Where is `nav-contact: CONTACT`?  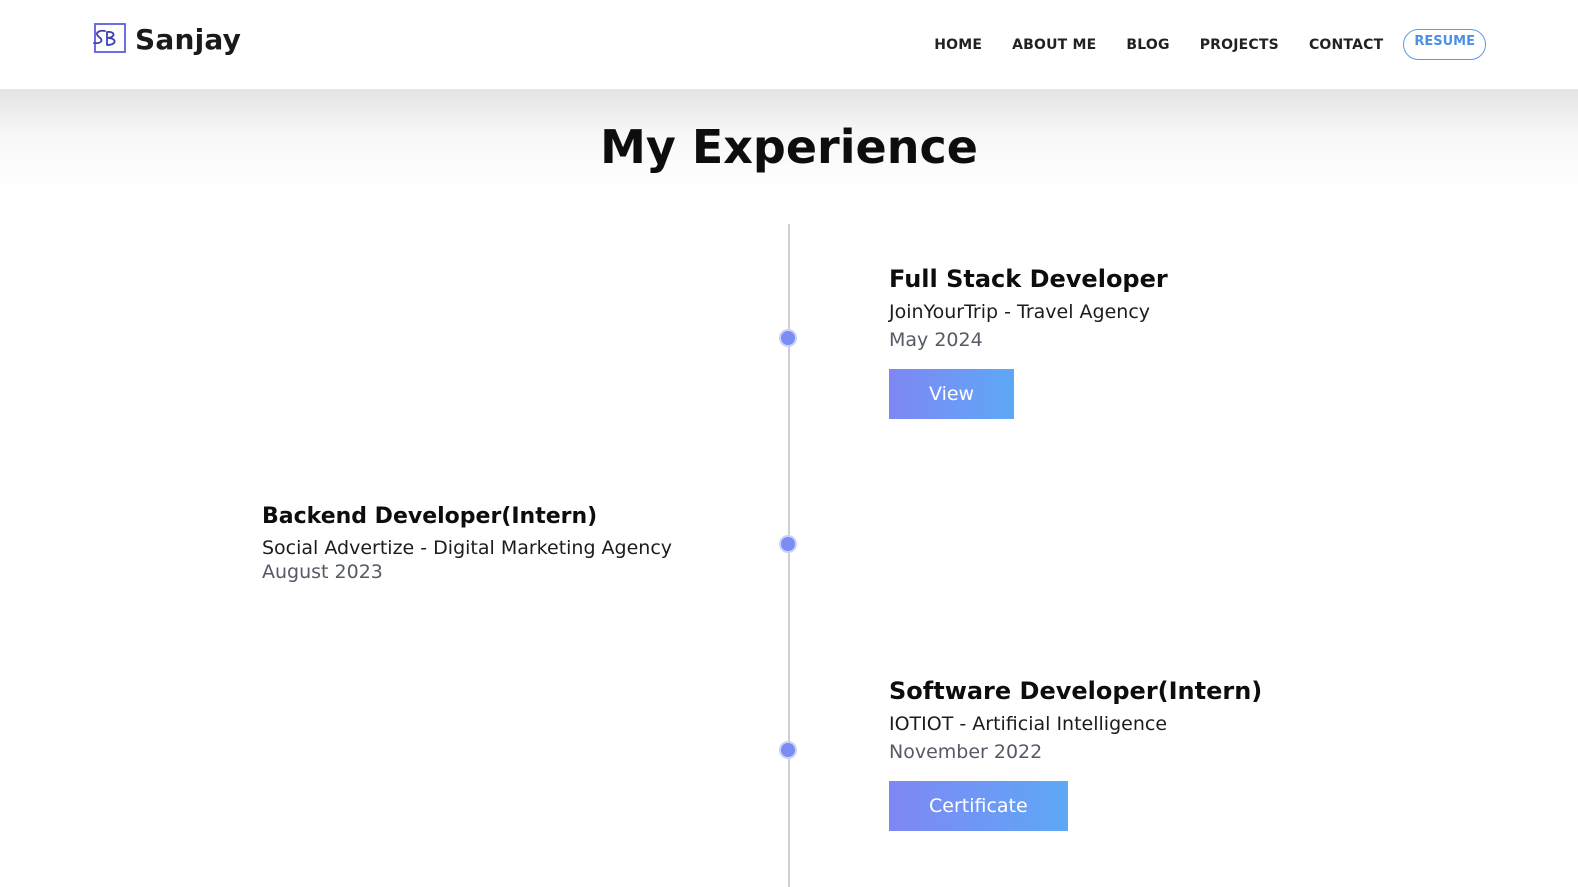
nav-contact: CONTACT is located at coordinates (1346, 45).